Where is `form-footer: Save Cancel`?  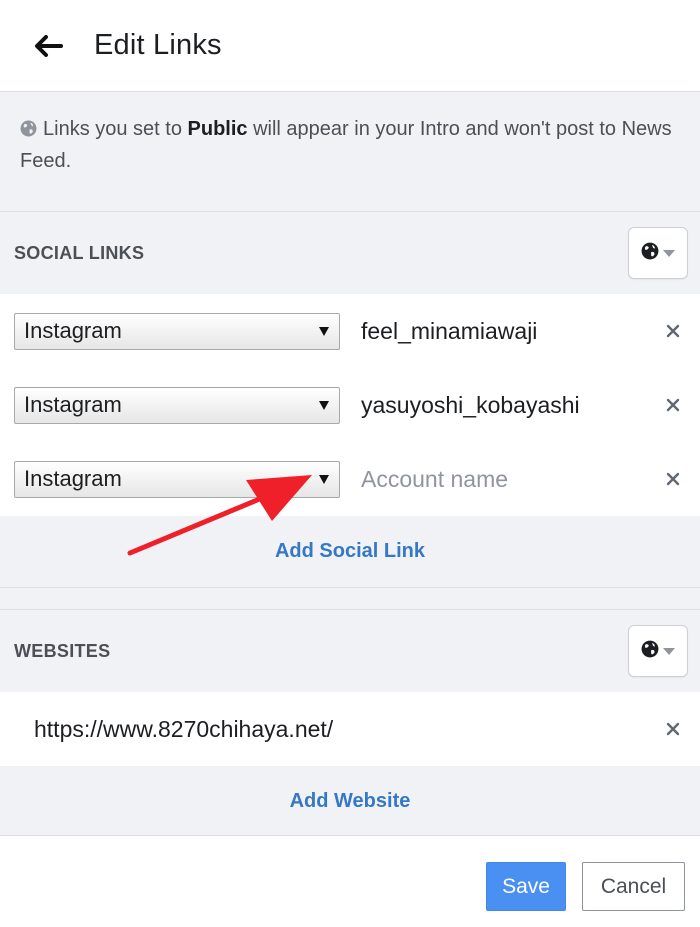
form-footer: Save Cancel is located at coordinates (350, 881).